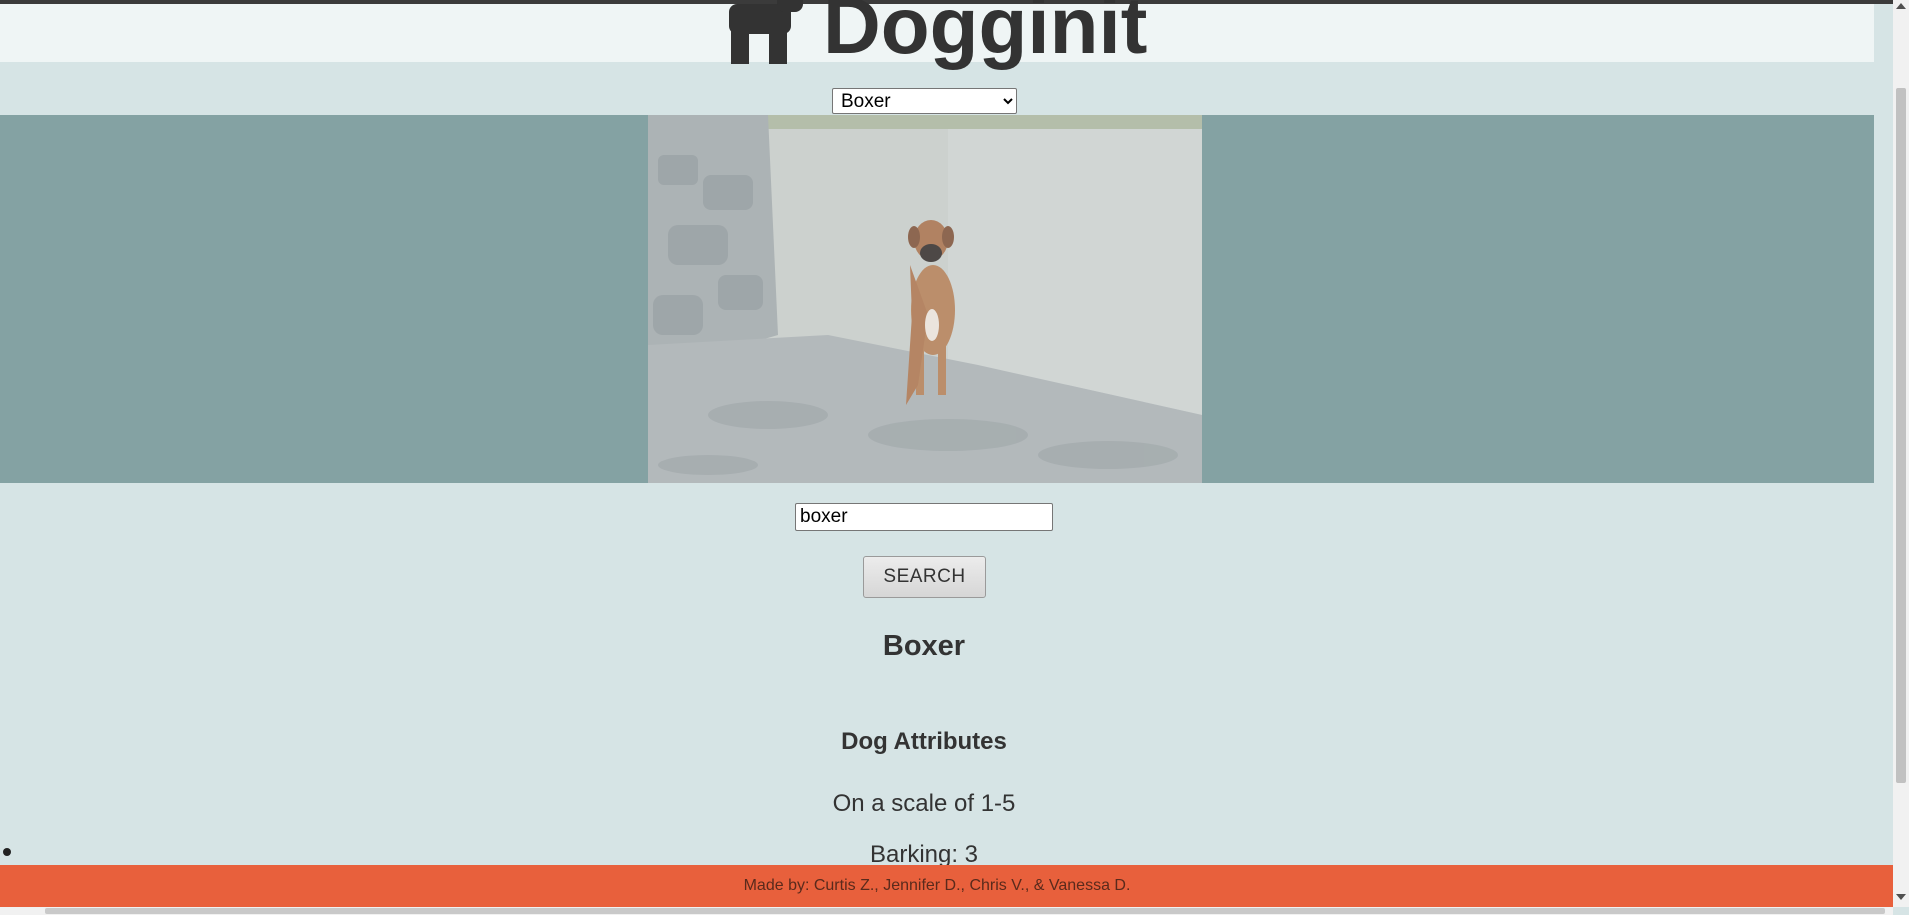 The width and height of the screenshot is (1909, 915). What do you see at coordinates (924, 101) in the screenshot?
I see `breed-dropdown: Boxer` at bounding box center [924, 101].